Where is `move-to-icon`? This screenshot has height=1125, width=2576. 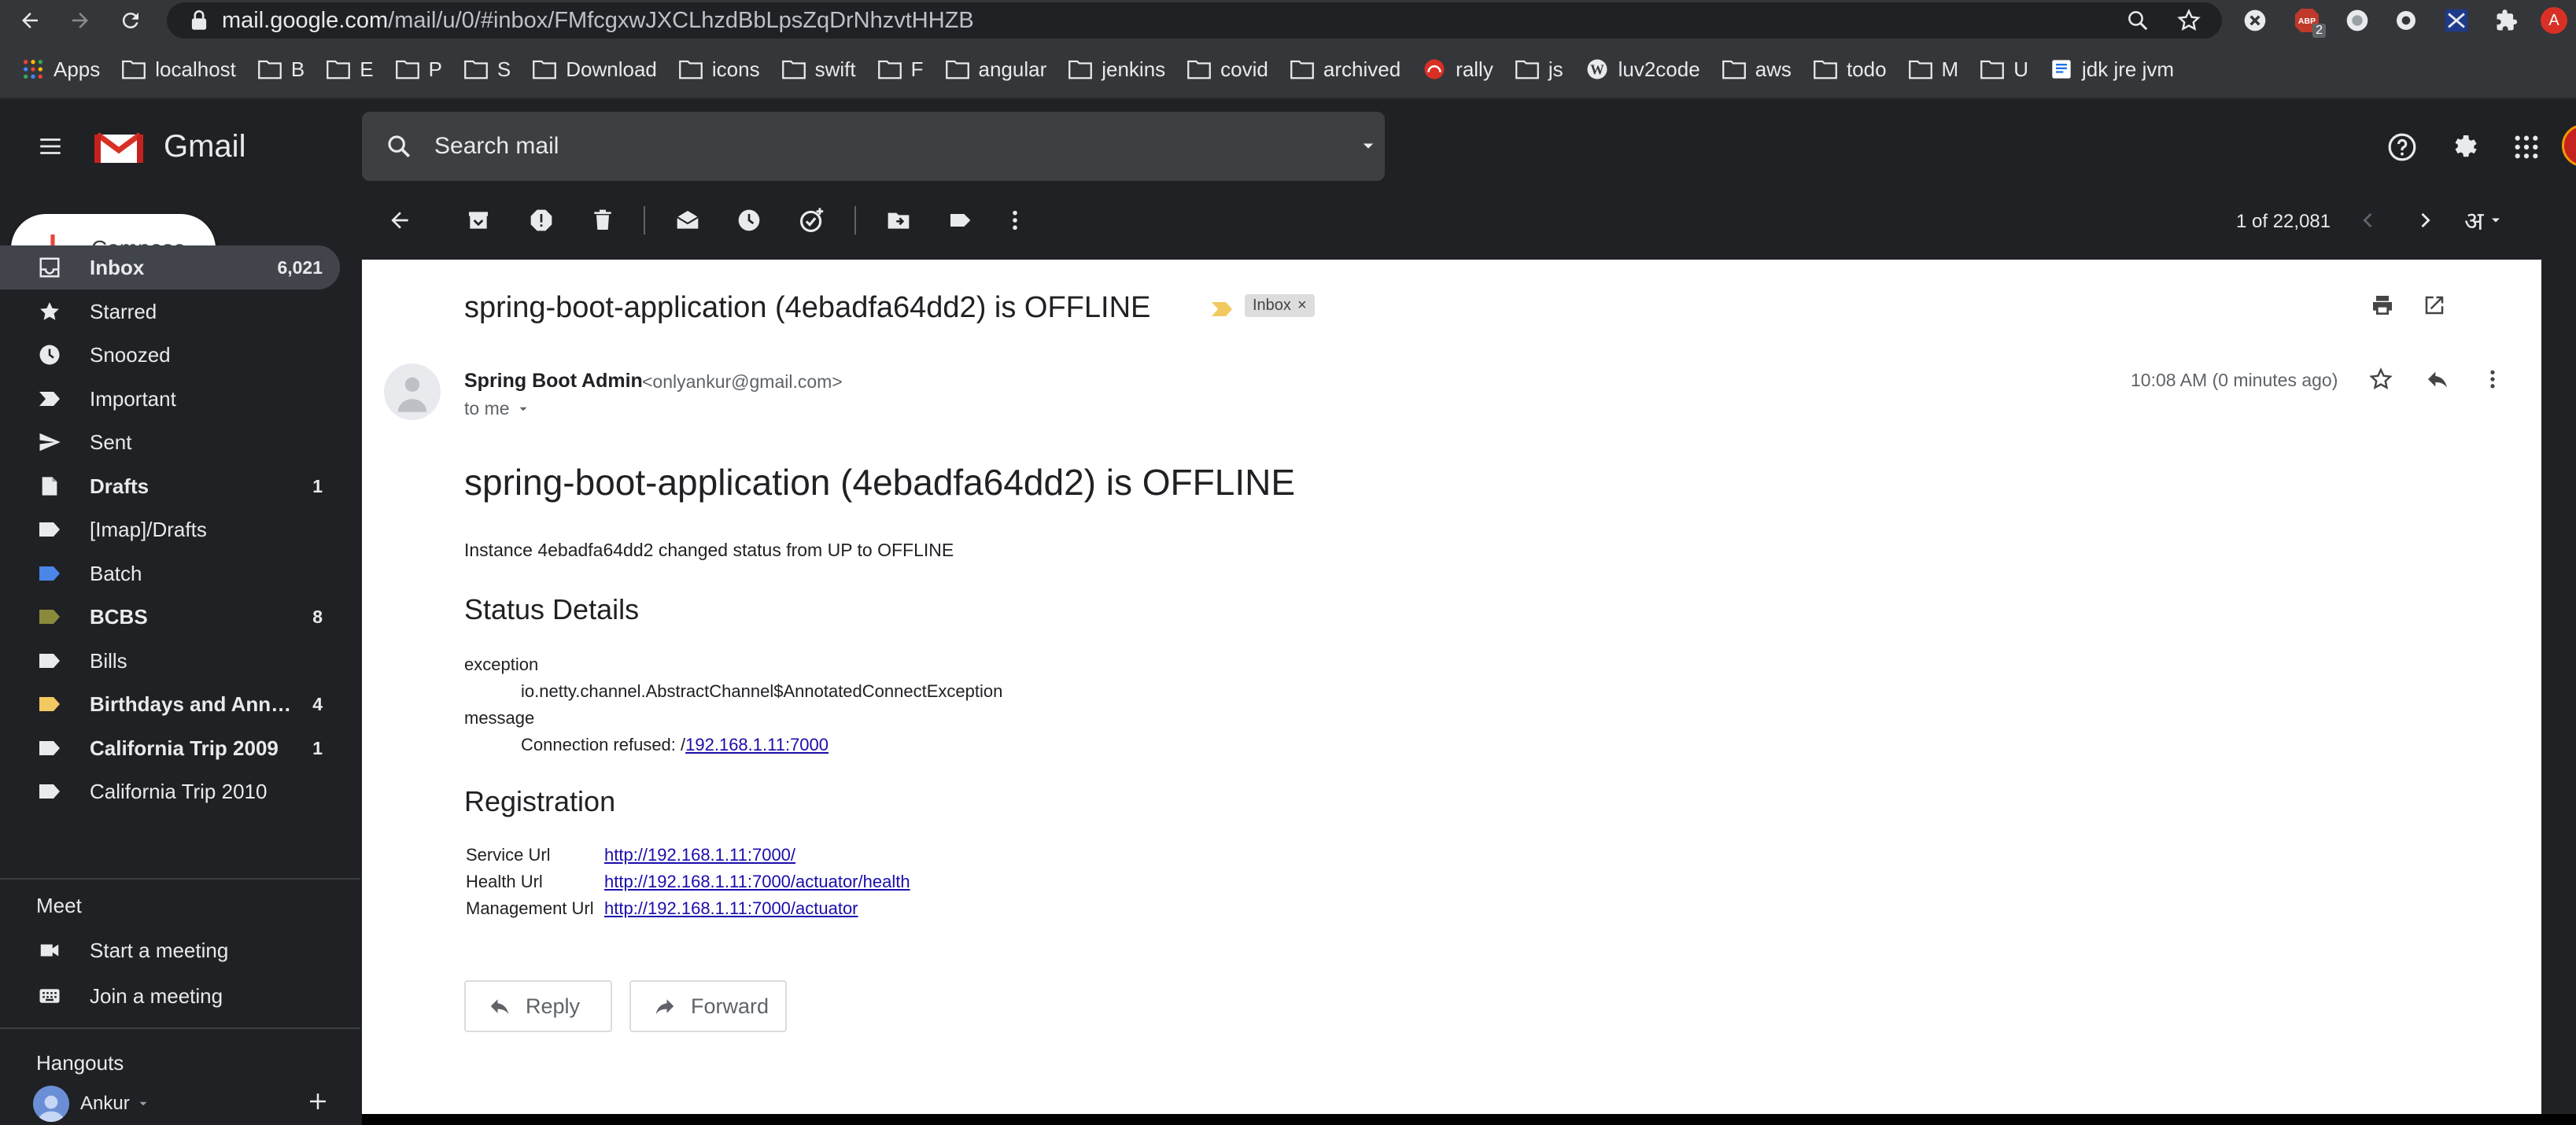 move-to-icon is located at coordinates (898, 220).